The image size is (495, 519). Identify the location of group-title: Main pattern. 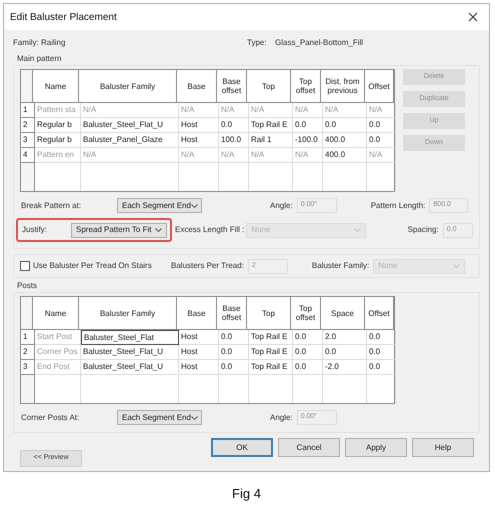
(39, 59).